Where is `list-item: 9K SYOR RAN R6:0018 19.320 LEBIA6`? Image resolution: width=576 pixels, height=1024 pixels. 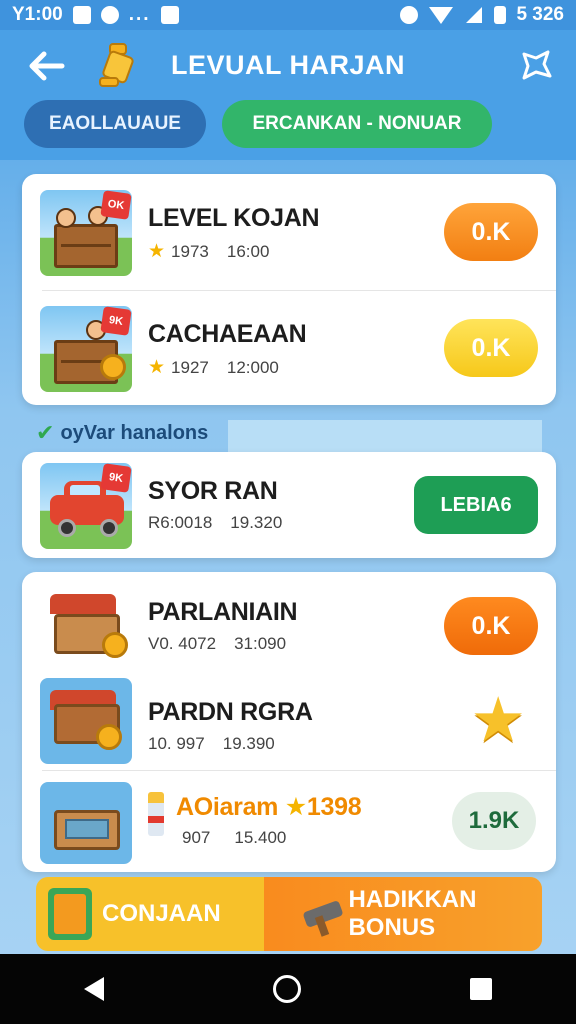
list-item: 9K SYOR RAN R6:0018 19.320 LEBIA6 is located at coordinates (289, 505).